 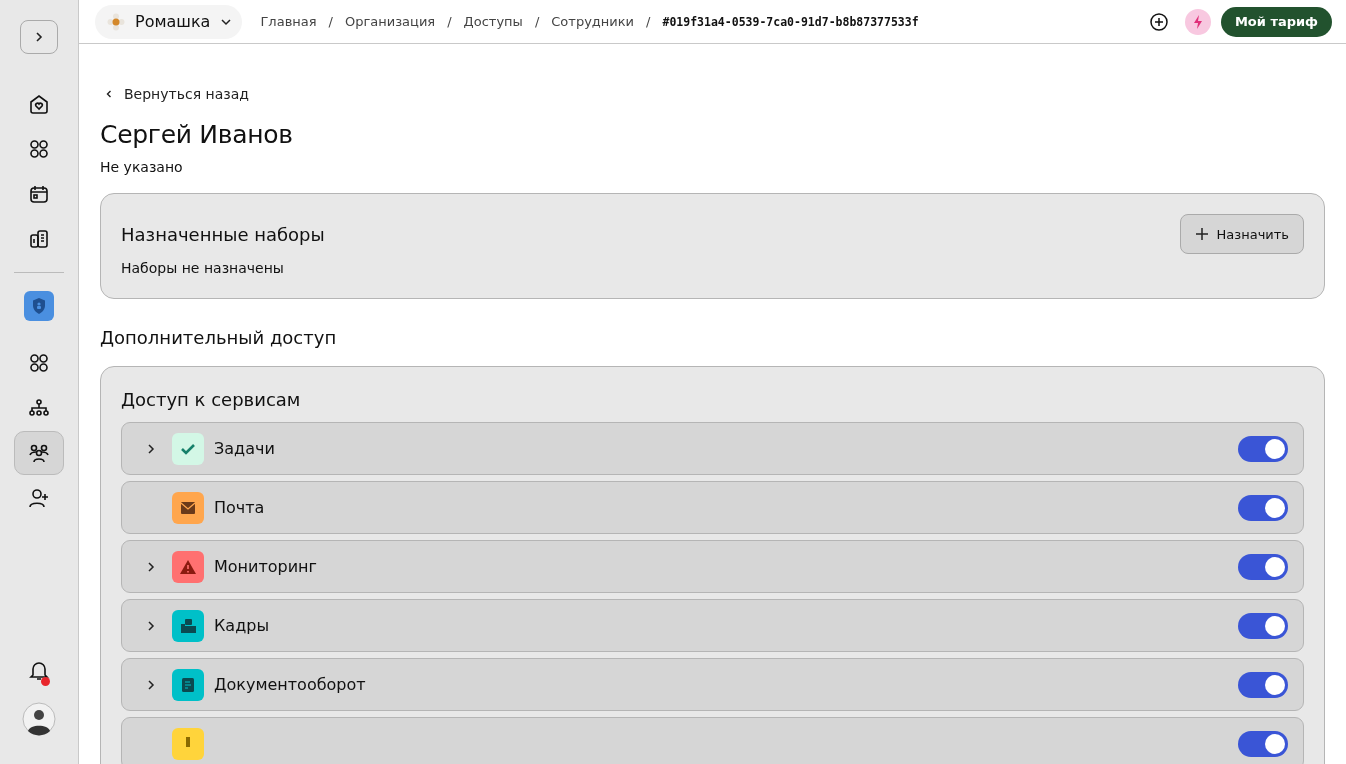 What do you see at coordinates (219, 337) in the screenshot?
I see `section-title: Дополнительный доступ` at bounding box center [219, 337].